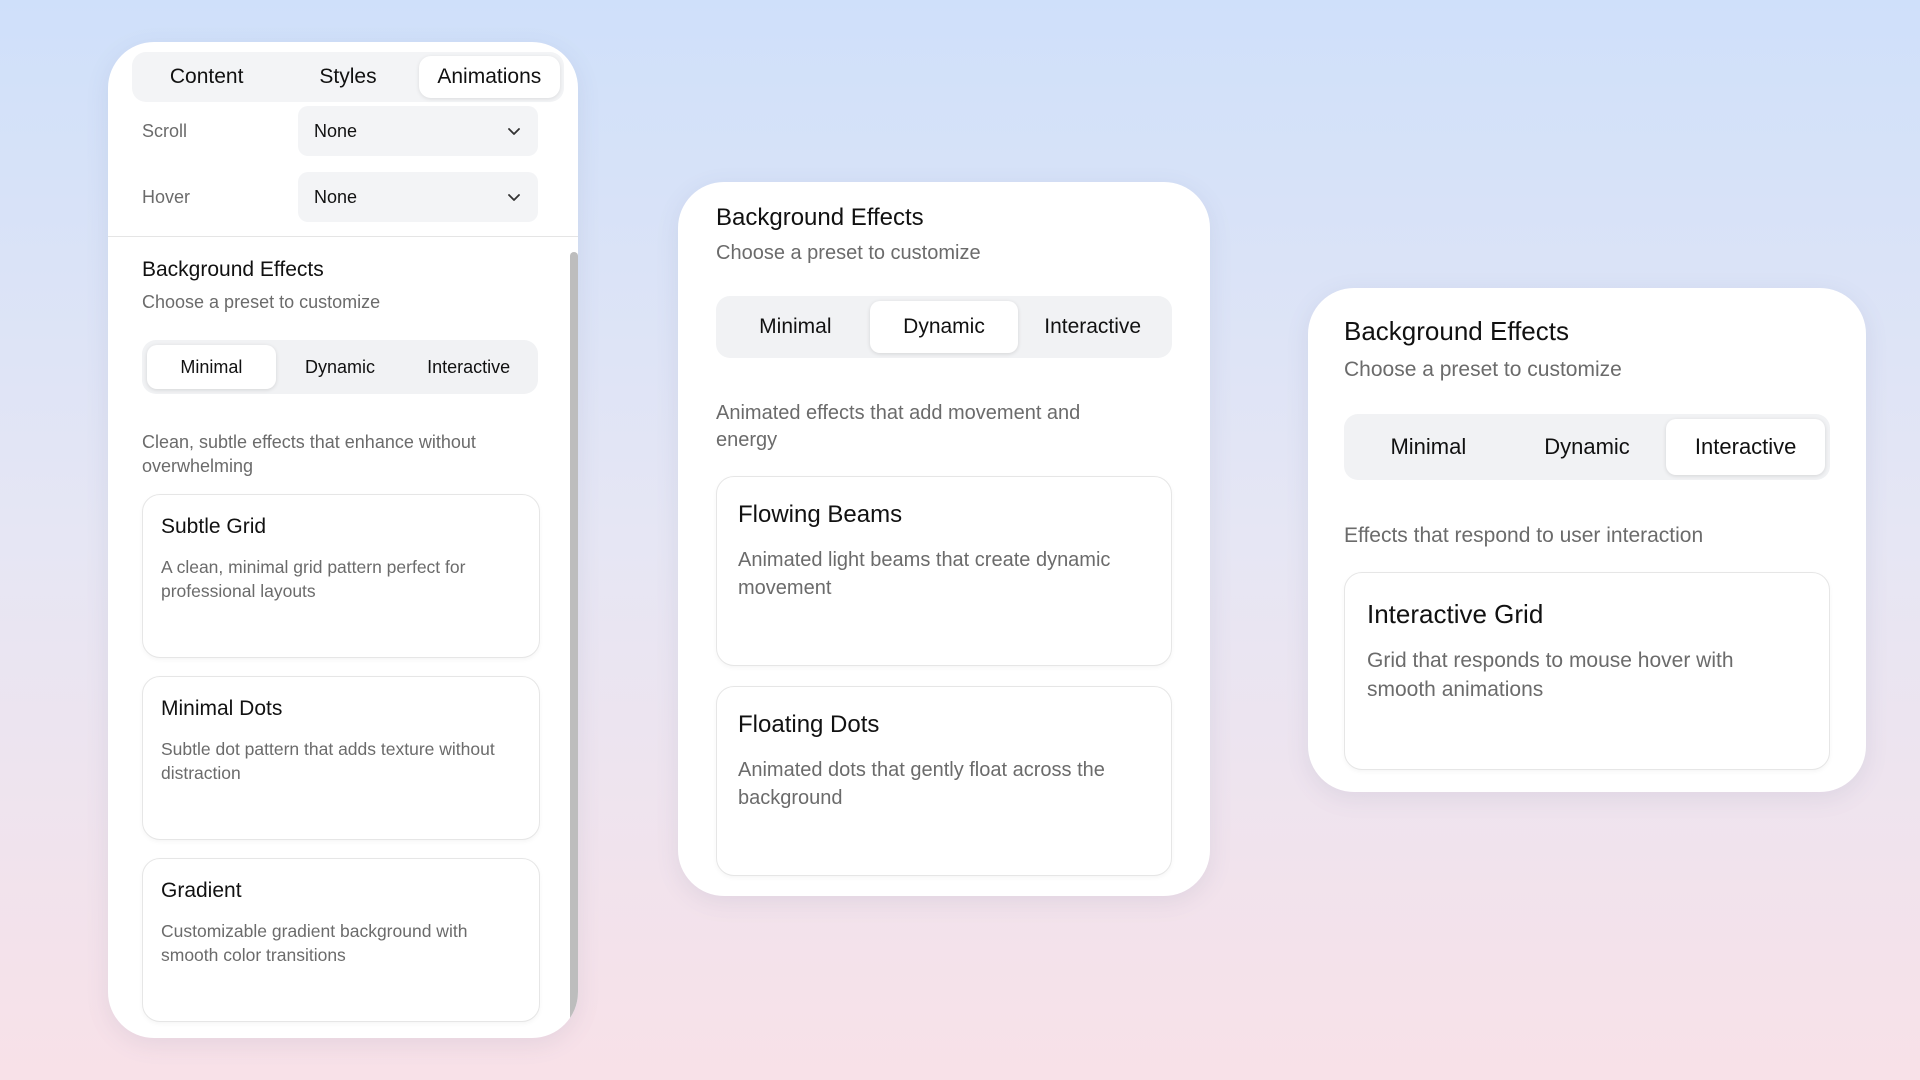 The width and height of the screenshot is (1920, 1080). Describe the element at coordinates (336, 130) in the screenshot. I see `scroll-select-value: None` at that location.